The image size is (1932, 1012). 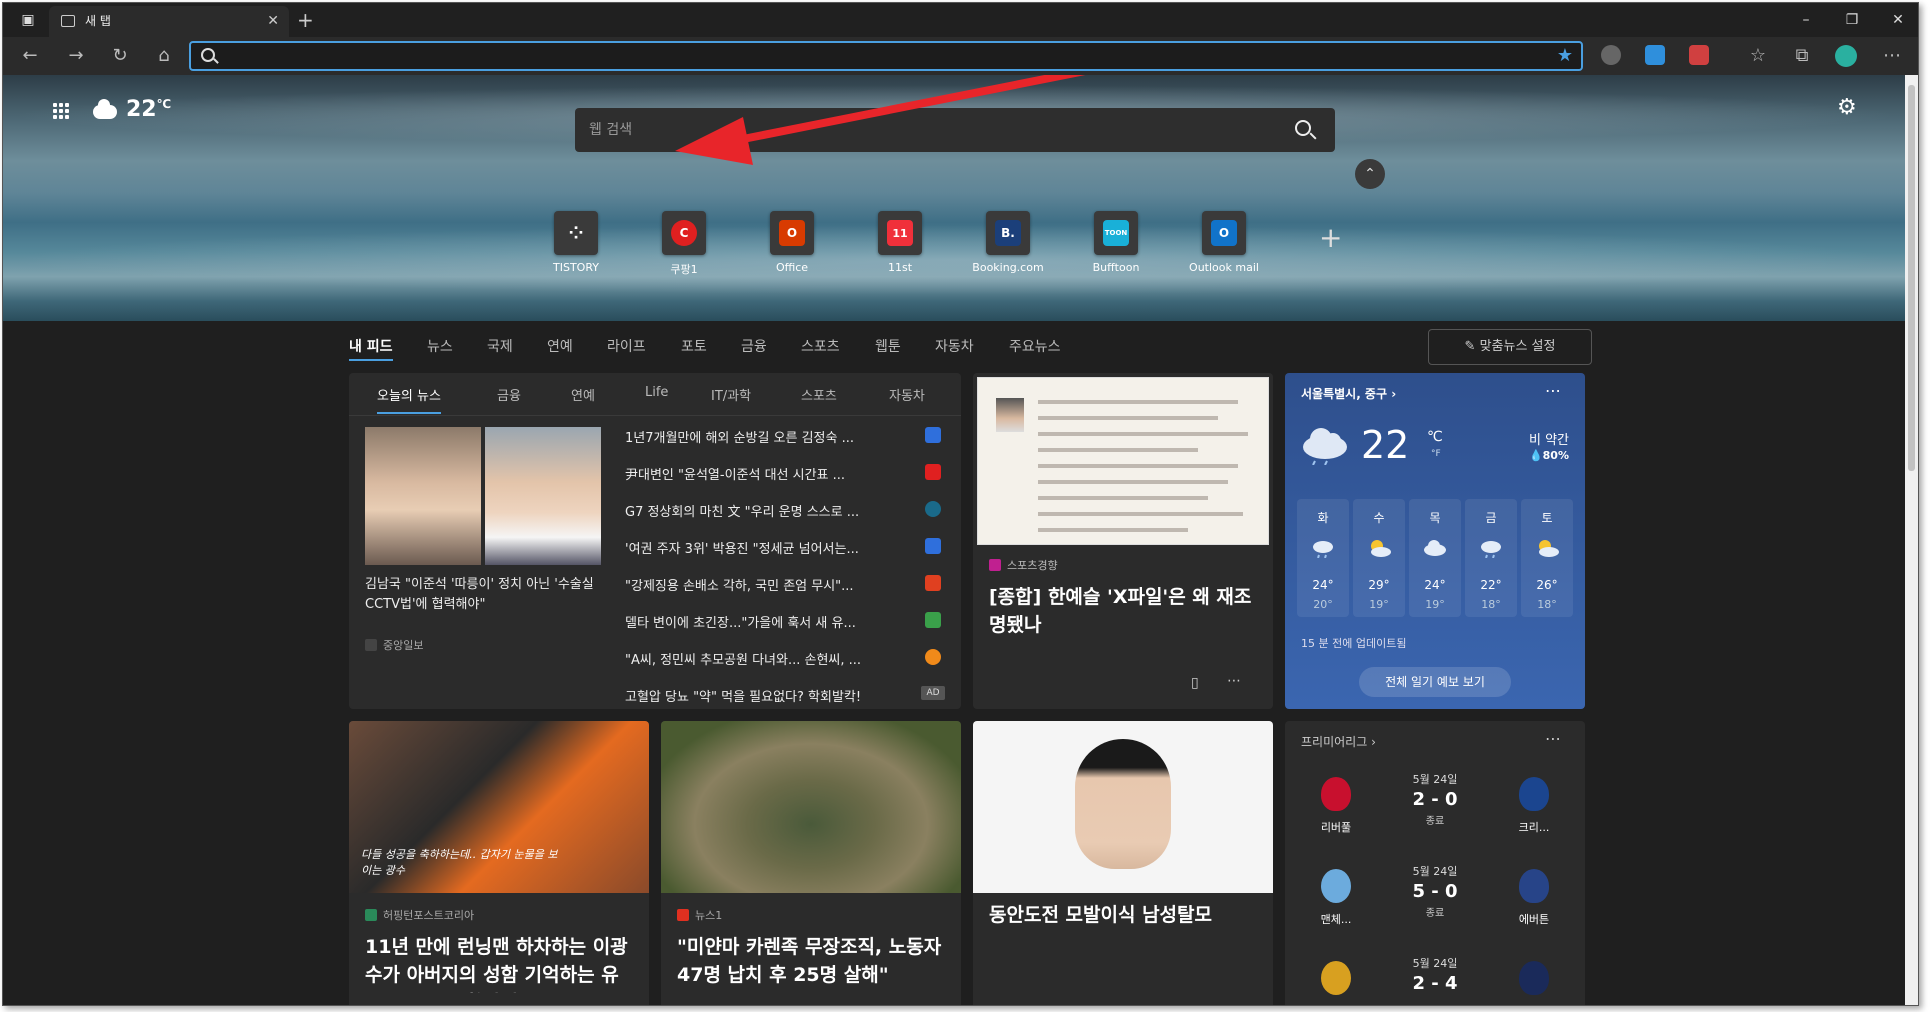 What do you see at coordinates (1116, 267) in the screenshot?
I see `quick-link-label: Bufftoon` at bounding box center [1116, 267].